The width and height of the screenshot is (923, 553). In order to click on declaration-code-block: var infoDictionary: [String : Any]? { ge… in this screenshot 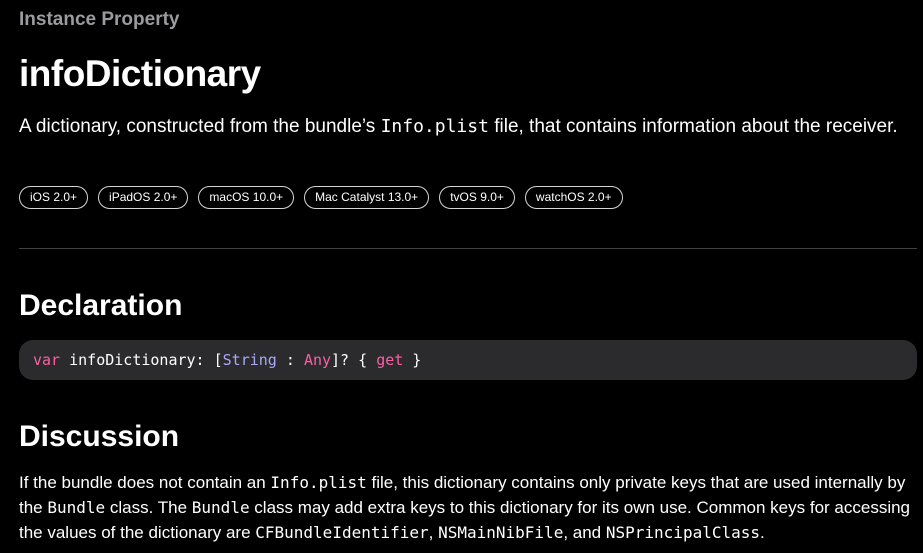, I will do `click(468, 360)`.